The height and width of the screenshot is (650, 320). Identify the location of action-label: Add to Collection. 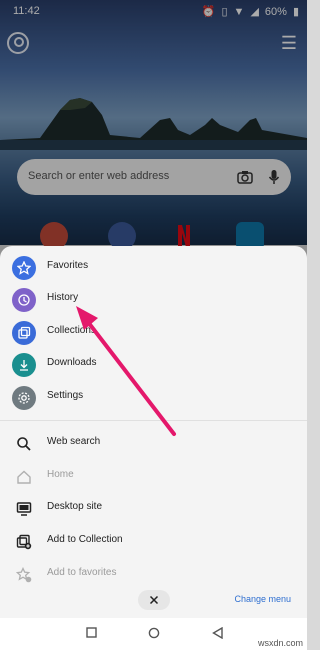
(85, 539).